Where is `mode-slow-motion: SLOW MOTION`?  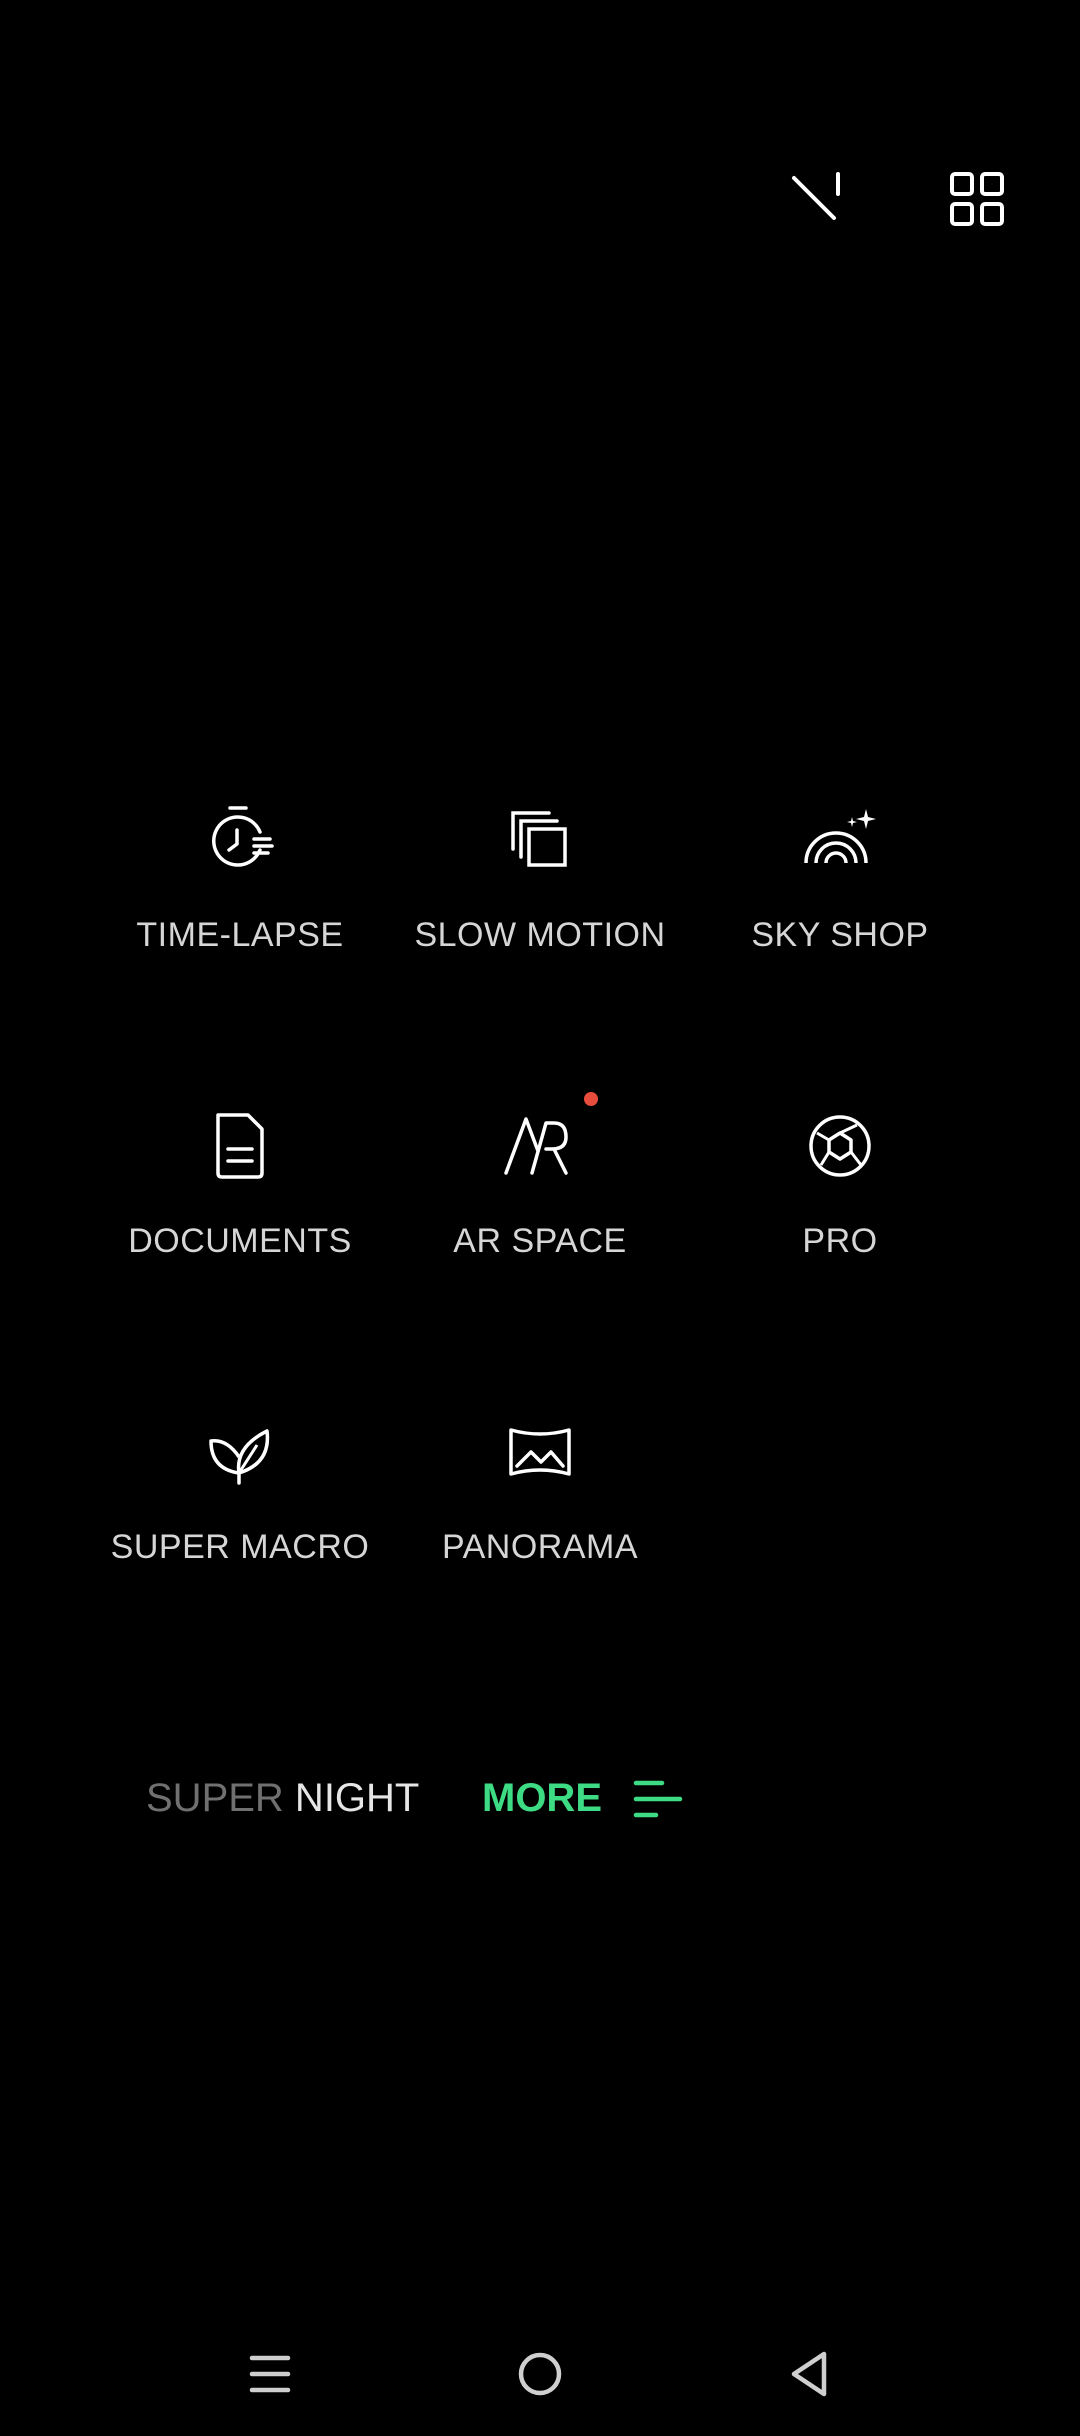 mode-slow-motion: SLOW MOTION is located at coordinates (540, 900).